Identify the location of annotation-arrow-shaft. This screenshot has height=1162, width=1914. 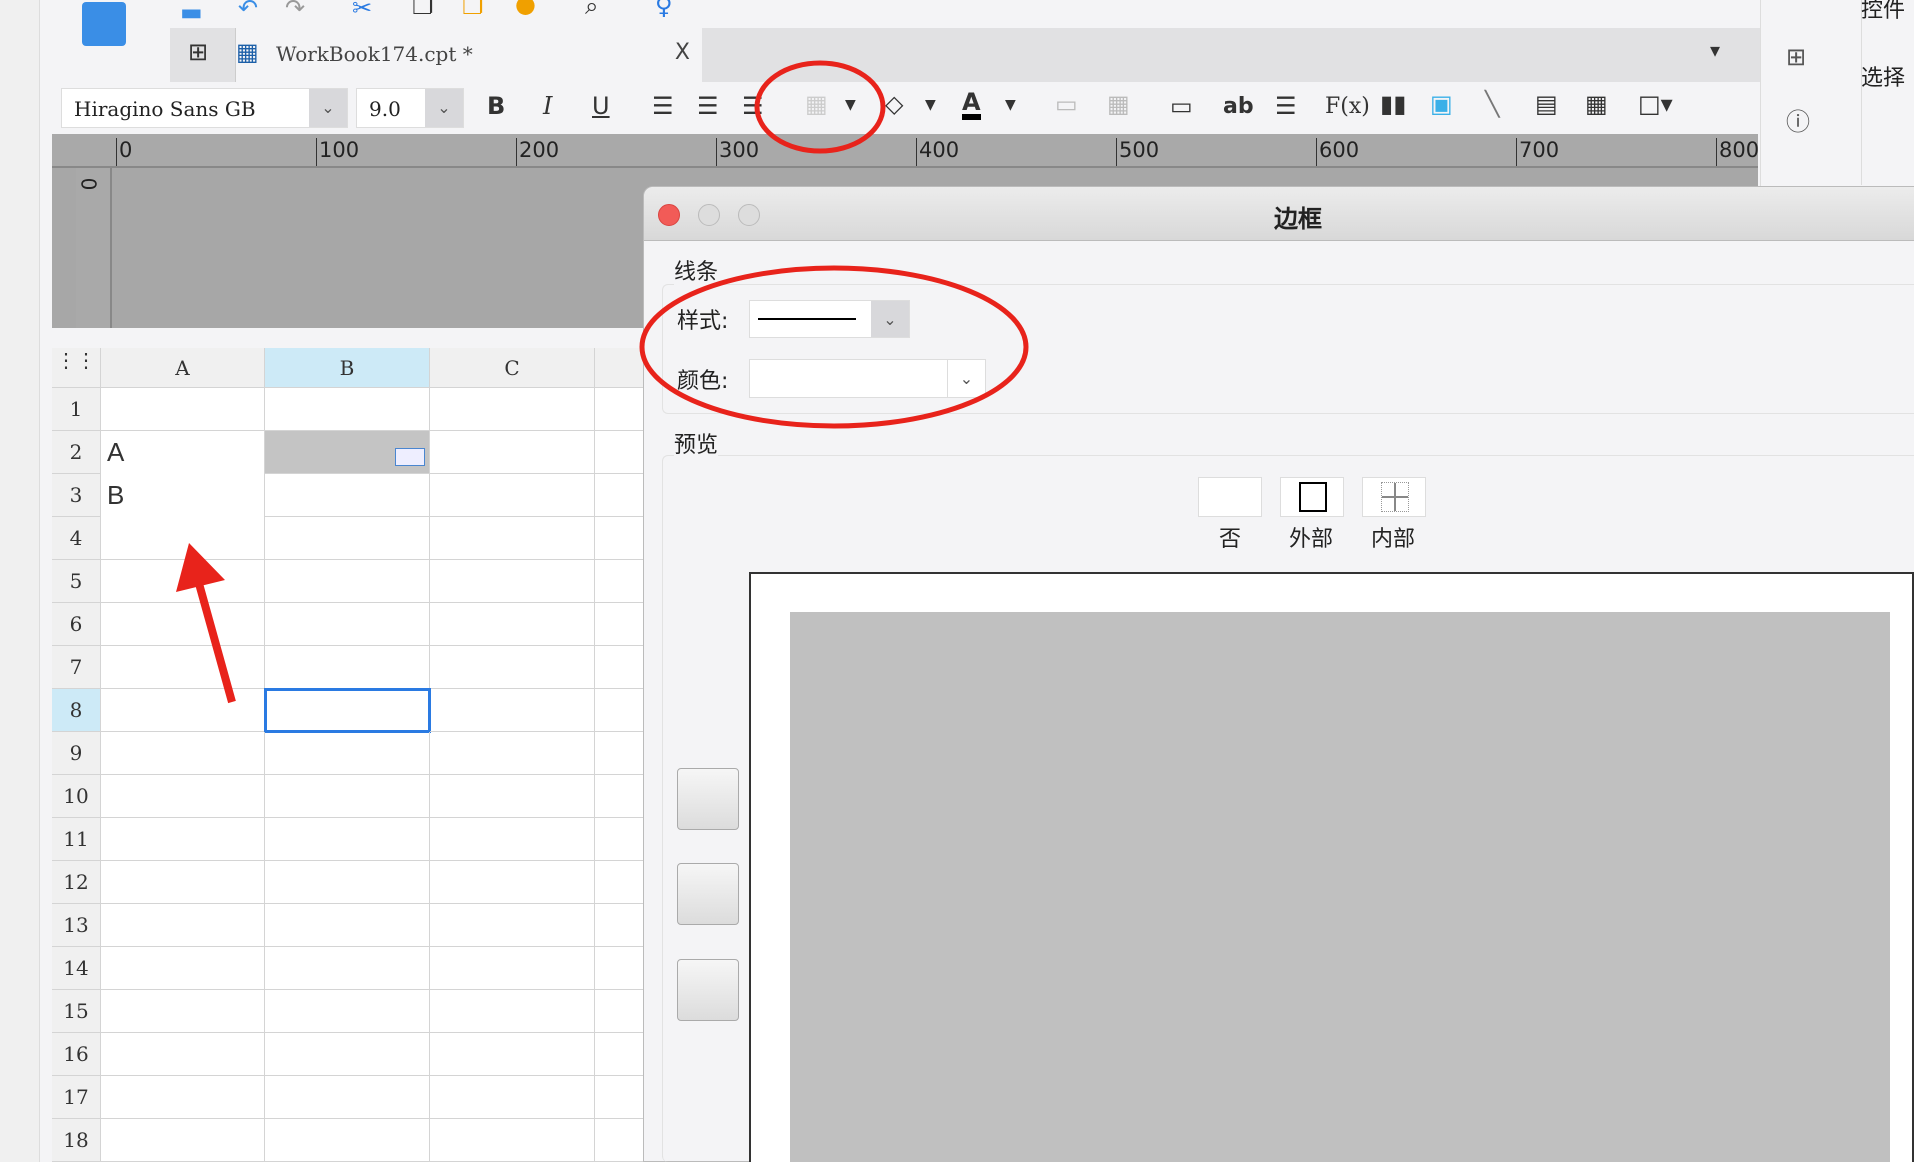
(215, 641).